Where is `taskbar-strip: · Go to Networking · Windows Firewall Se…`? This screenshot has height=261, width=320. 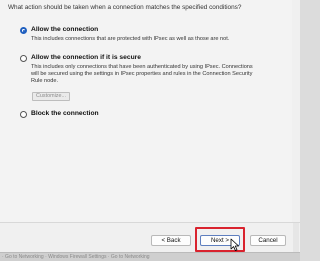
taskbar-strip: · Go to Networking · Windows Firewall Se… is located at coordinates (150, 256).